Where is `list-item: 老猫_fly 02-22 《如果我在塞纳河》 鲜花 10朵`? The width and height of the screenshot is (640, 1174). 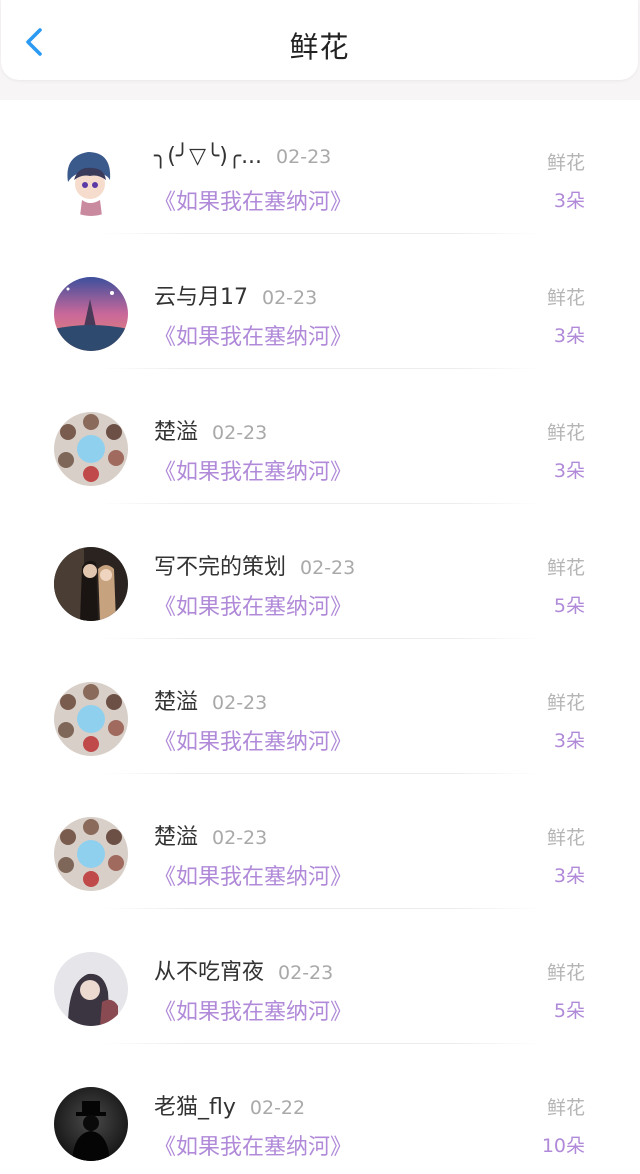 list-item: 老猫_fly 02-22 《如果我在塞纳河》 鲜花 10朵 is located at coordinates (320, 1109).